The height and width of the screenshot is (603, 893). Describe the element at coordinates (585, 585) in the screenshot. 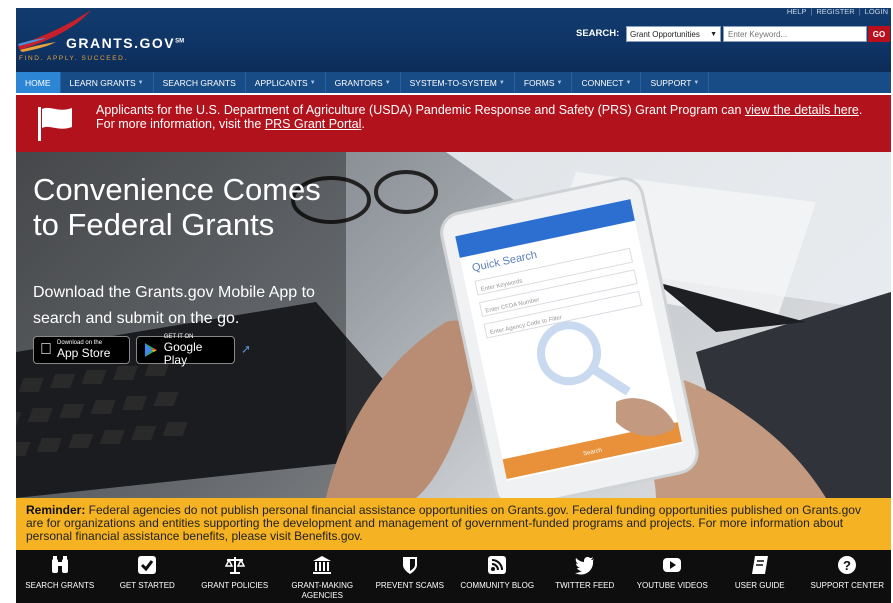

I see `quick-link-label: TWITTER FEED` at that location.